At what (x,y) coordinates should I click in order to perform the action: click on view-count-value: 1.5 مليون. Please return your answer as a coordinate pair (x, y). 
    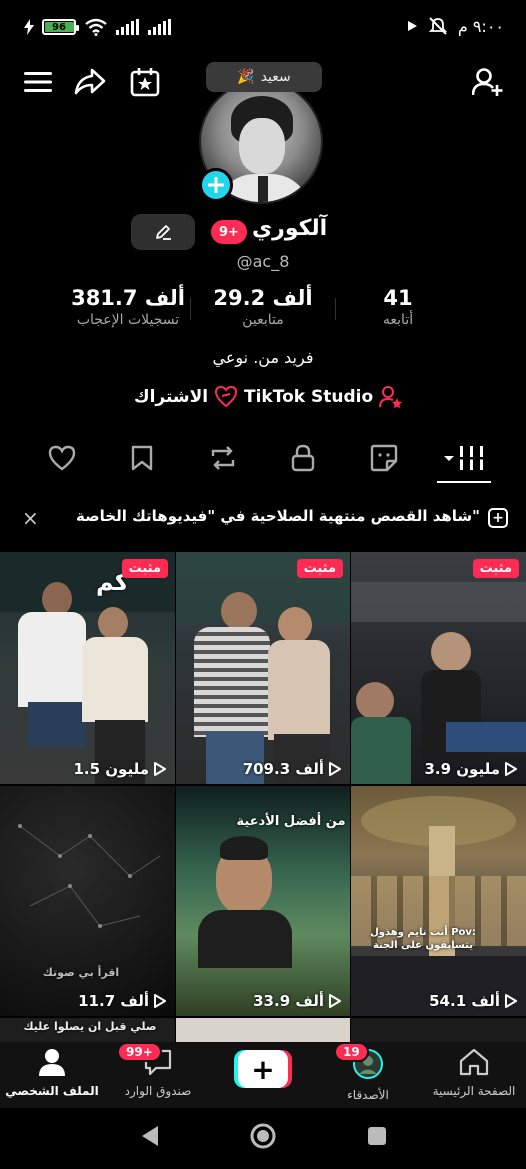
    Looking at the image, I should click on (111, 769).